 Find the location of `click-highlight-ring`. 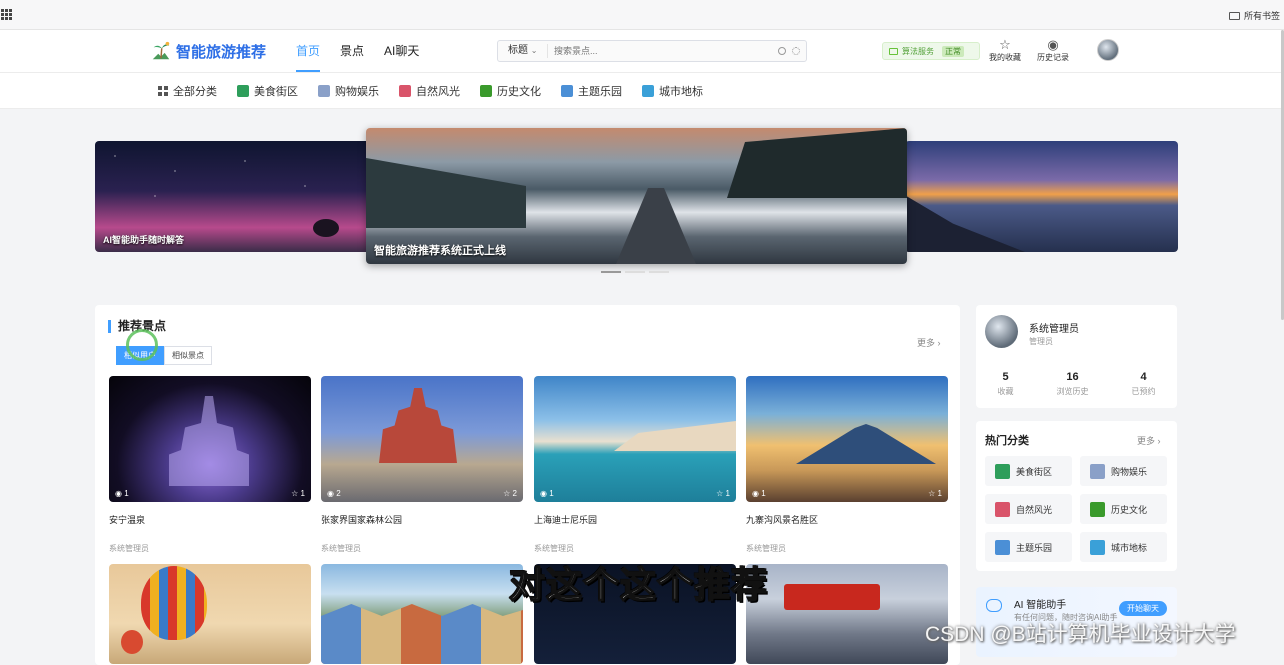

click-highlight-ring is located at coordinates (142, 345).